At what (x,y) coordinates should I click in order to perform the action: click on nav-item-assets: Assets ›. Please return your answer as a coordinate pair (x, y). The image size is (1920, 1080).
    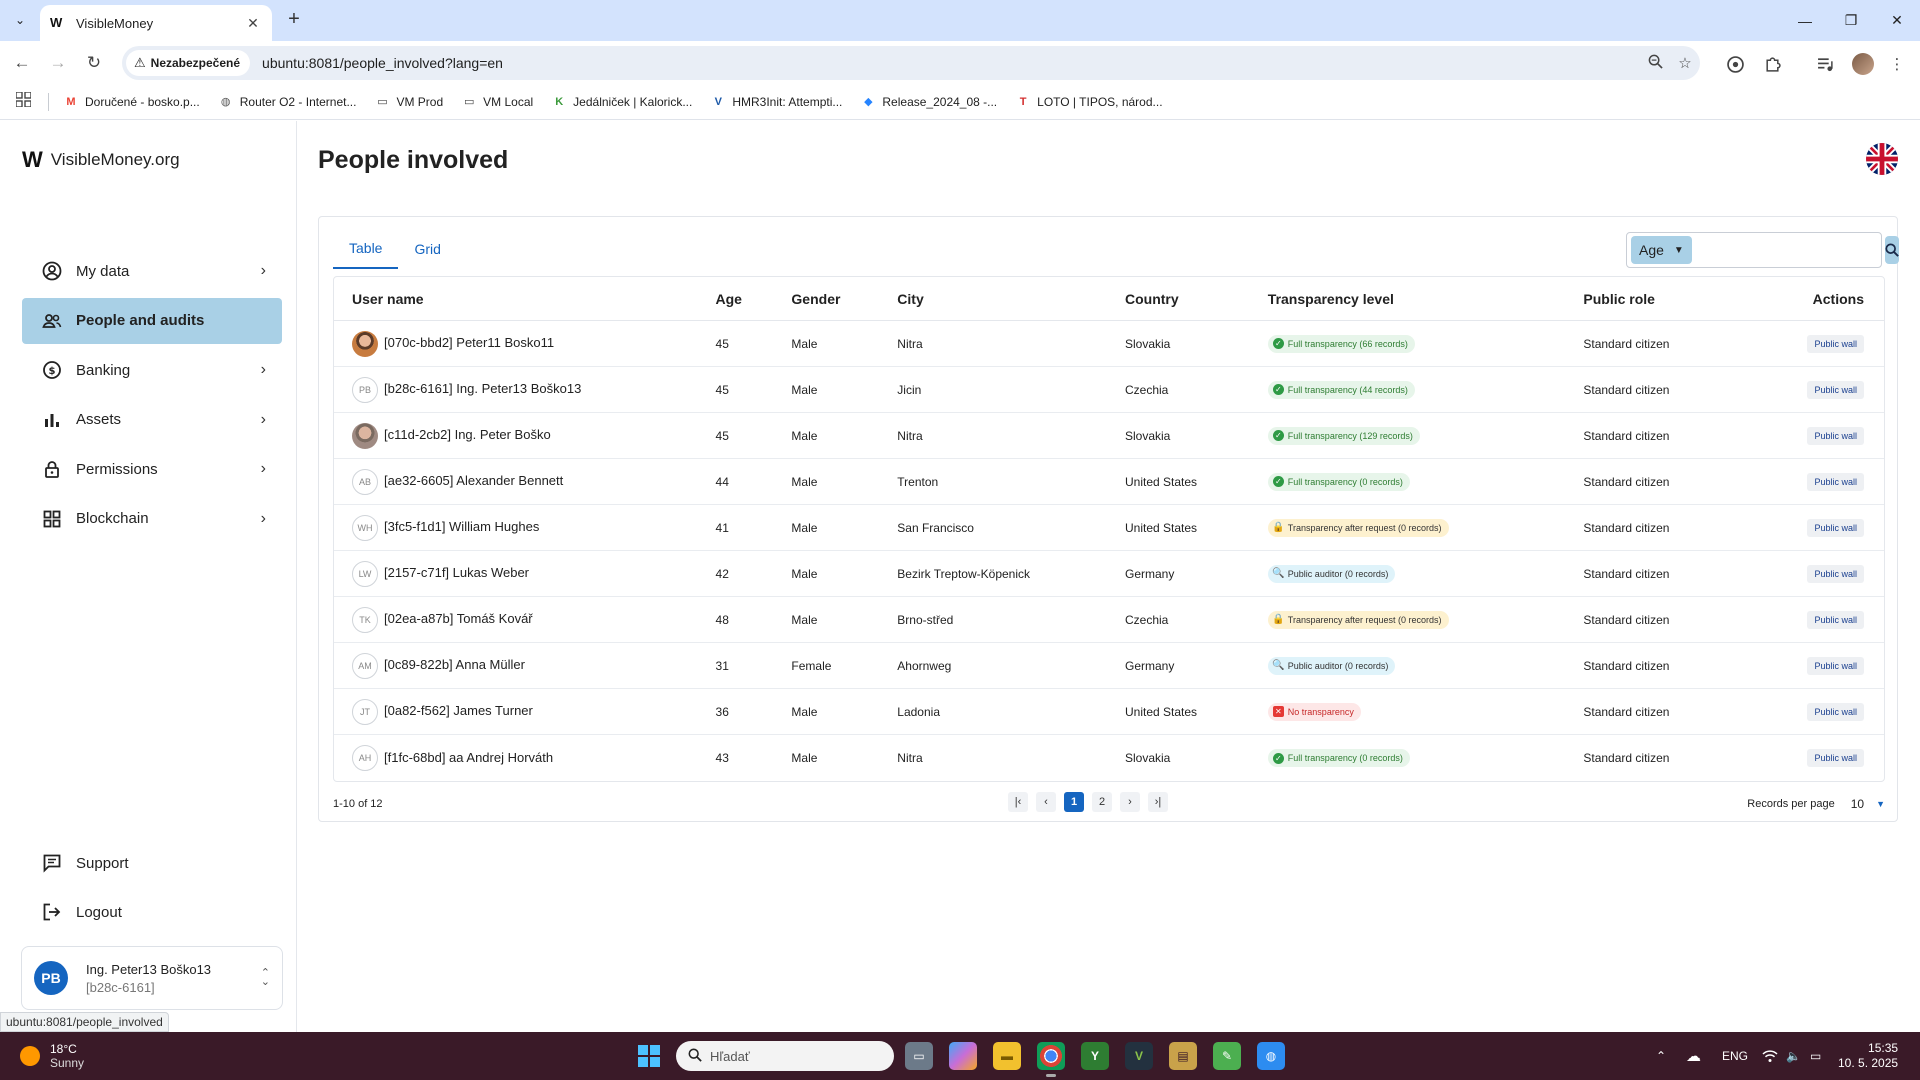
    Looking at the image, I should click on (152, 420).